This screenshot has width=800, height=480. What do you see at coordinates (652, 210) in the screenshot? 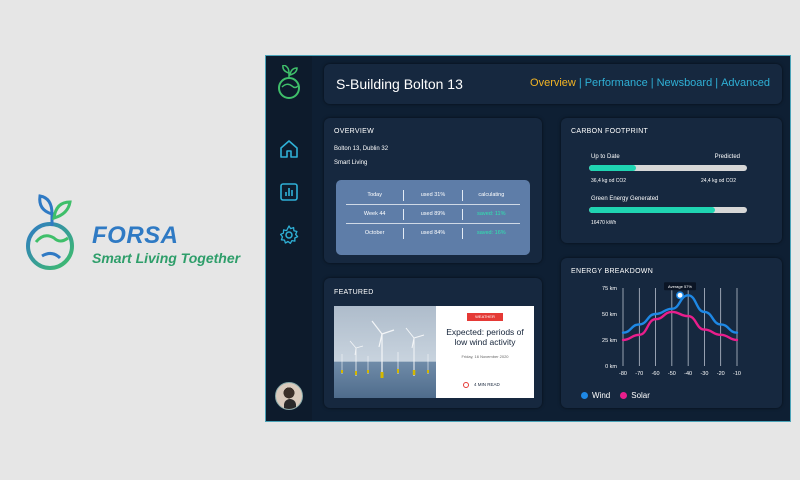
I see `green-energy-fill` at bounding box center [652, 210].